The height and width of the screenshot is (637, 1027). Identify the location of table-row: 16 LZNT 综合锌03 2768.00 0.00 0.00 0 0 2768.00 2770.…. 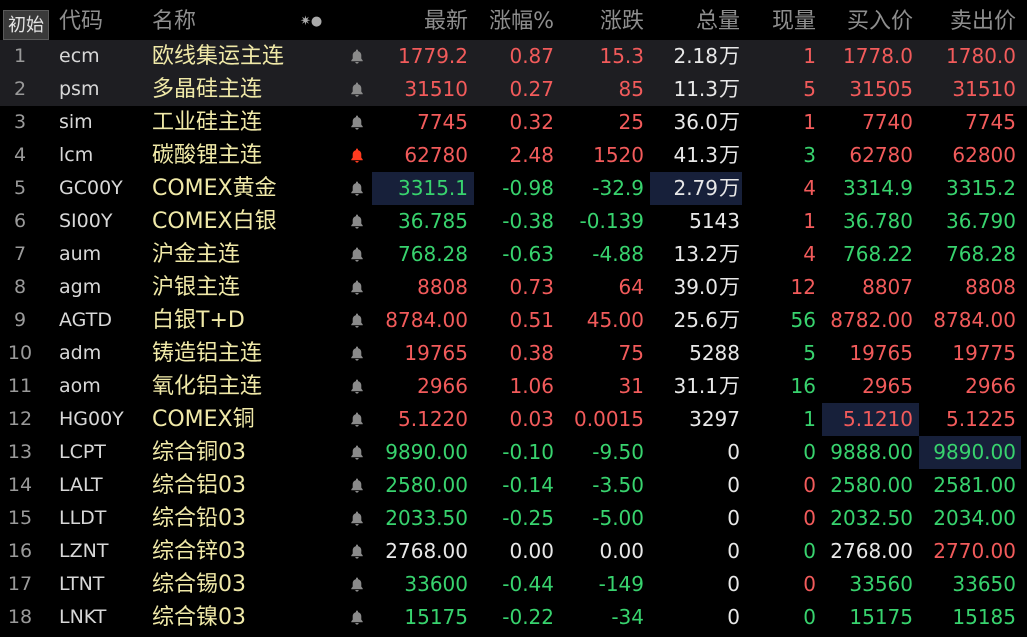
(513, 551).